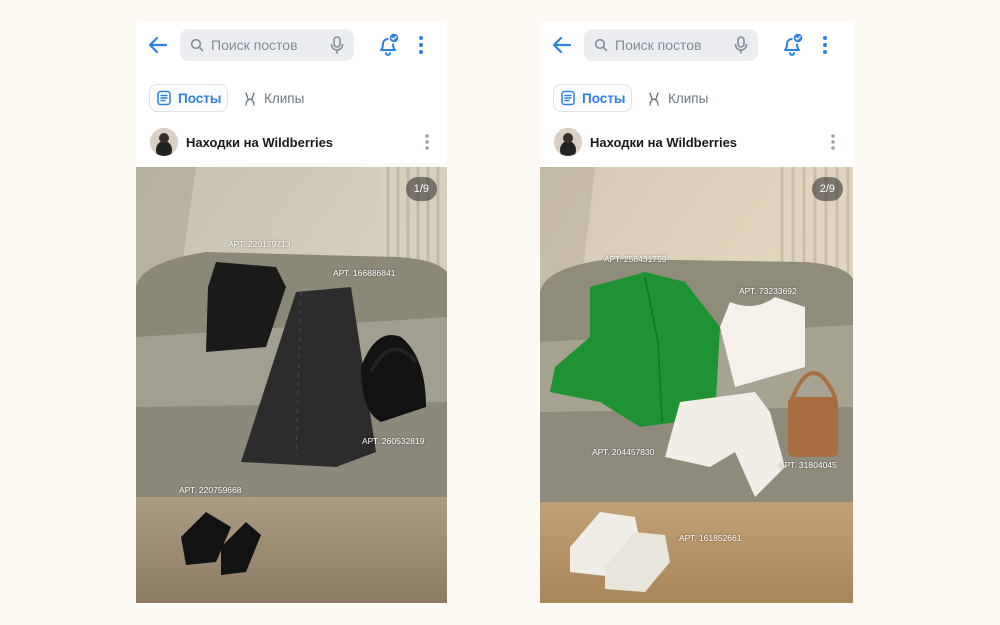 This screenshot has width=1000, height=625. Describe the element at coordinates (421, 189) in the screenshot. I see `slide-counter: 1/9` at that location.